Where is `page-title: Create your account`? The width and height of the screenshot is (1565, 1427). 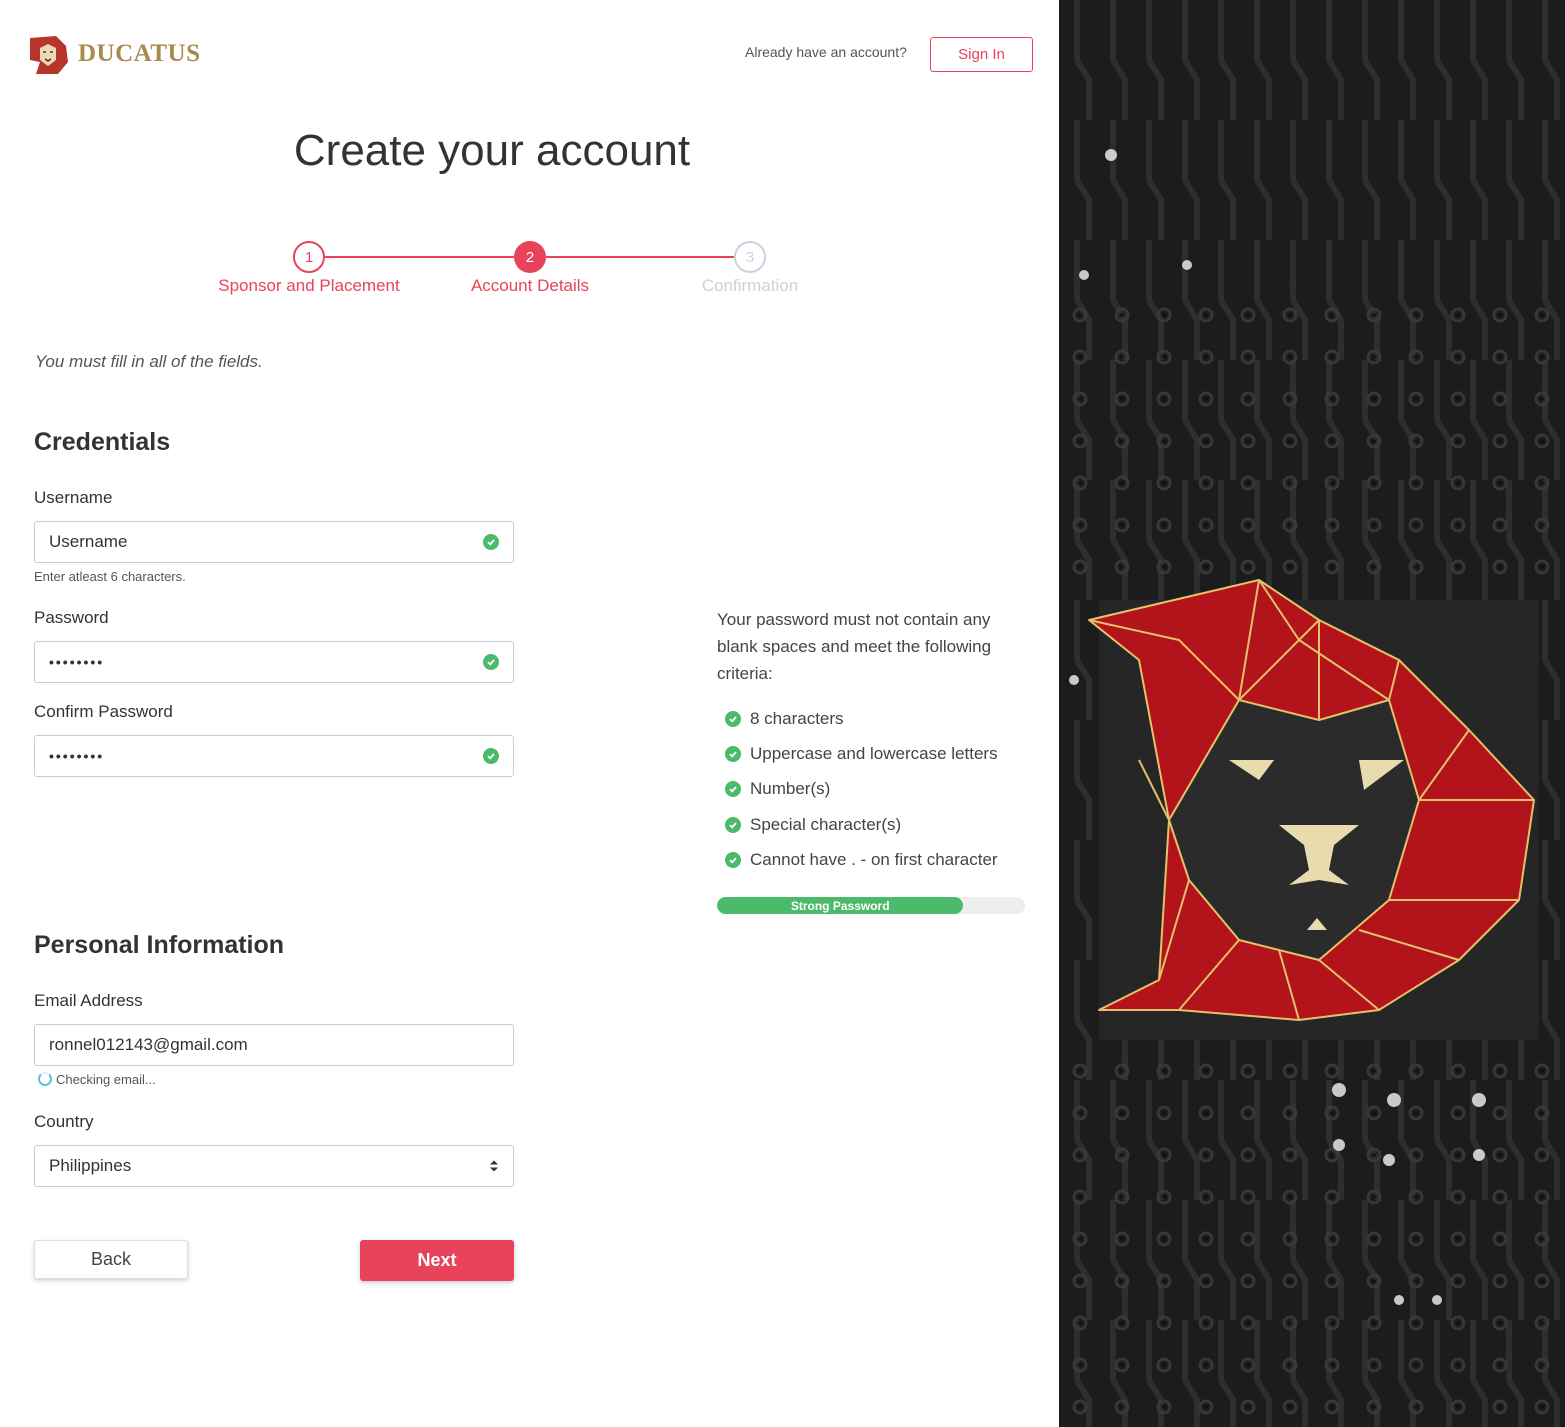 page-title: Create your account is located at coordinates (492, 150).